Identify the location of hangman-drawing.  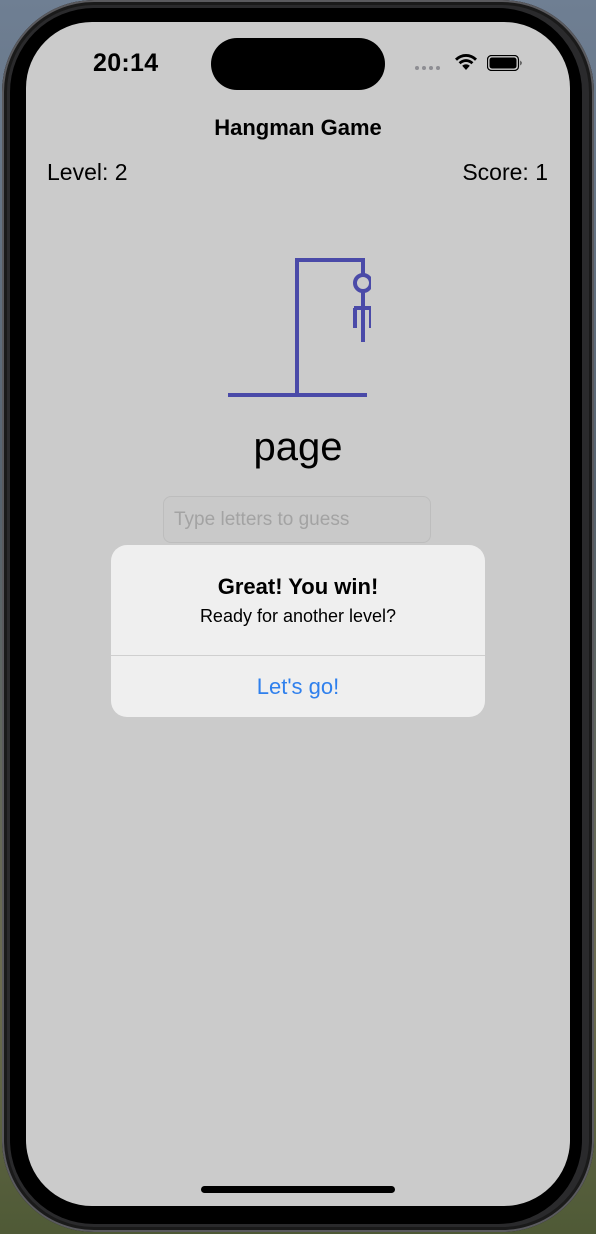
(299, 327).